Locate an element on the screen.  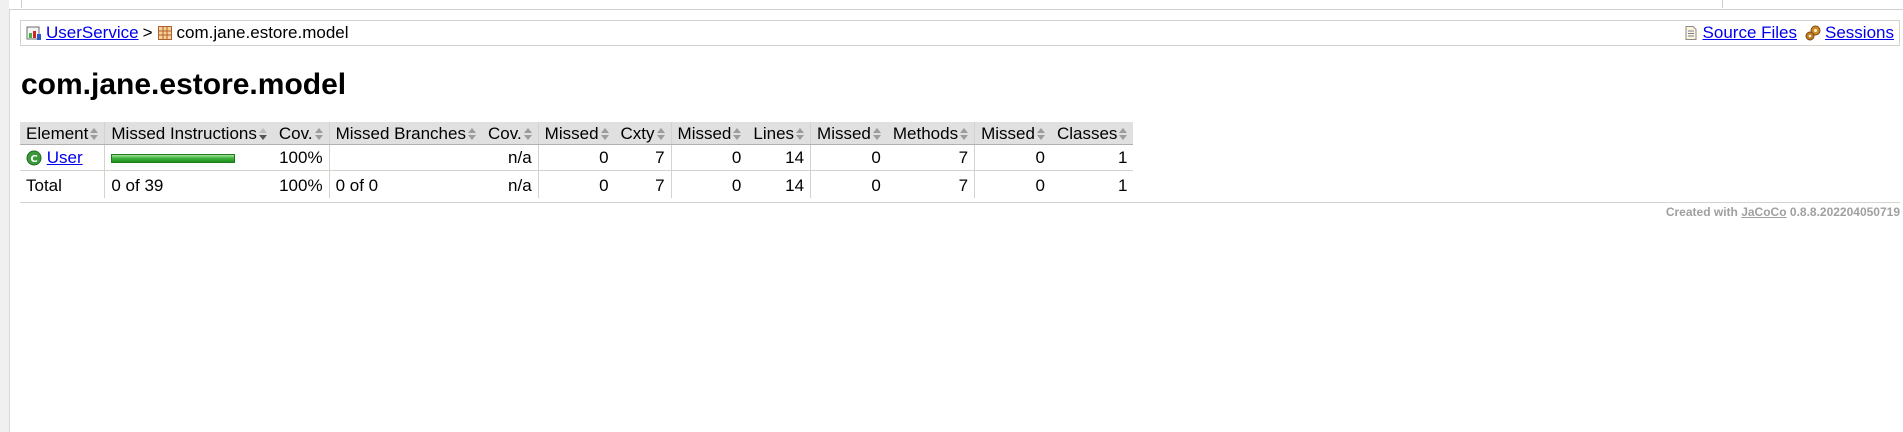
missed-lines-cell: 0 is located at coordinates (709, 157).